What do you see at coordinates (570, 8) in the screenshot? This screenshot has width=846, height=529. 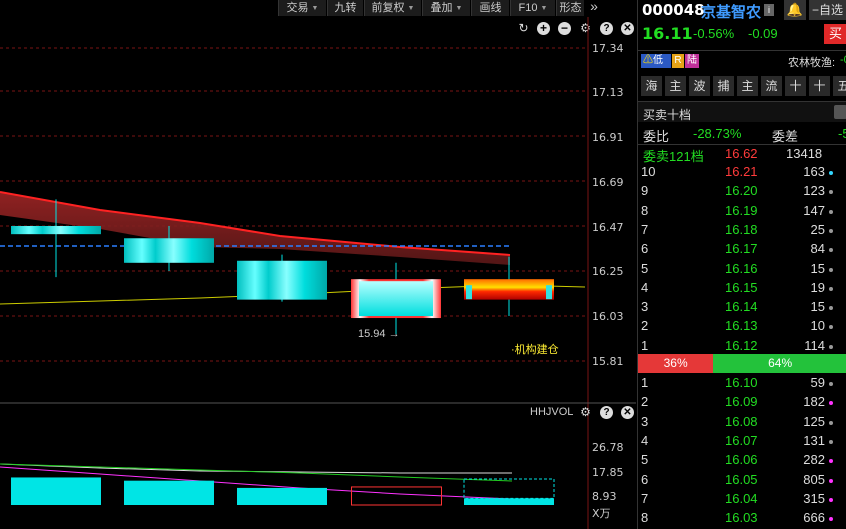 I see `toolbar-pattern-button: 形态` at bounding box center [570, 8].